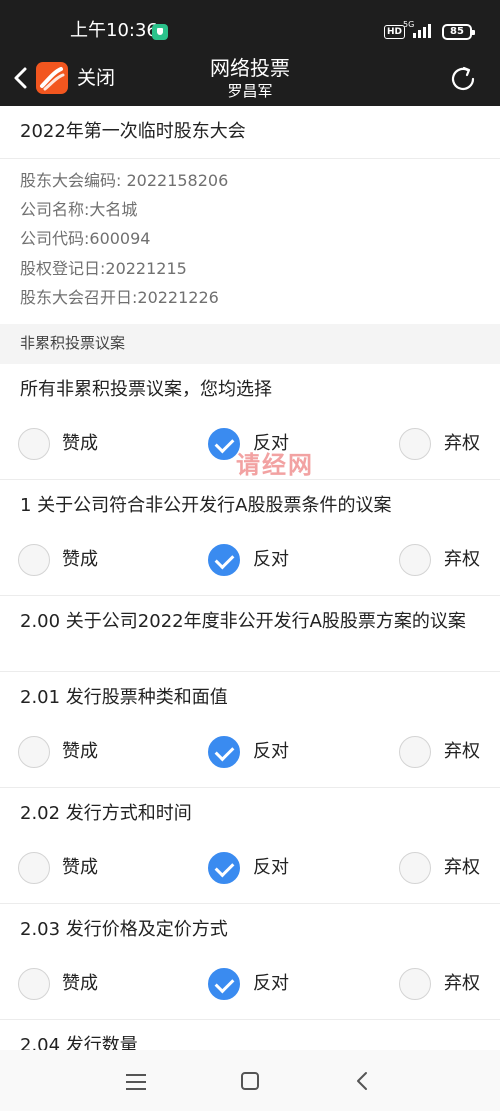  Describe the element at coordinates (106, 813) in the screenshot. I see `proposal-title: 2.02 发行方式和时间` at that location.